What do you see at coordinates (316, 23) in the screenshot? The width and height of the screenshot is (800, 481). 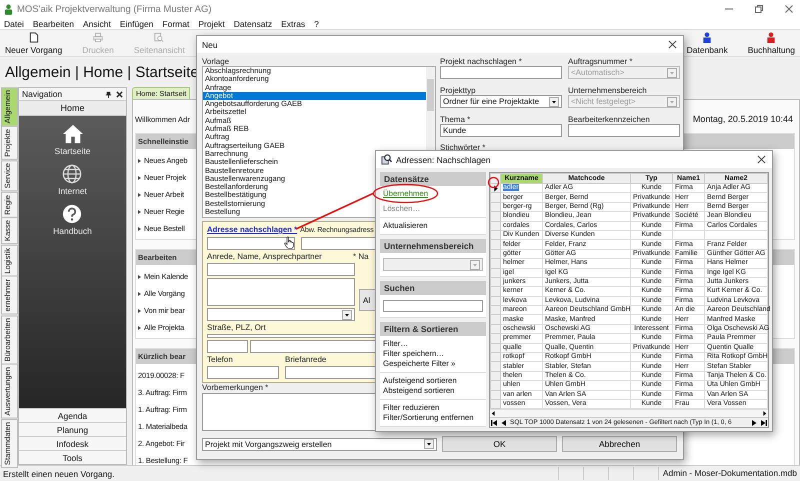 I see `menu-item: ?` at bounding box center [316, 23].